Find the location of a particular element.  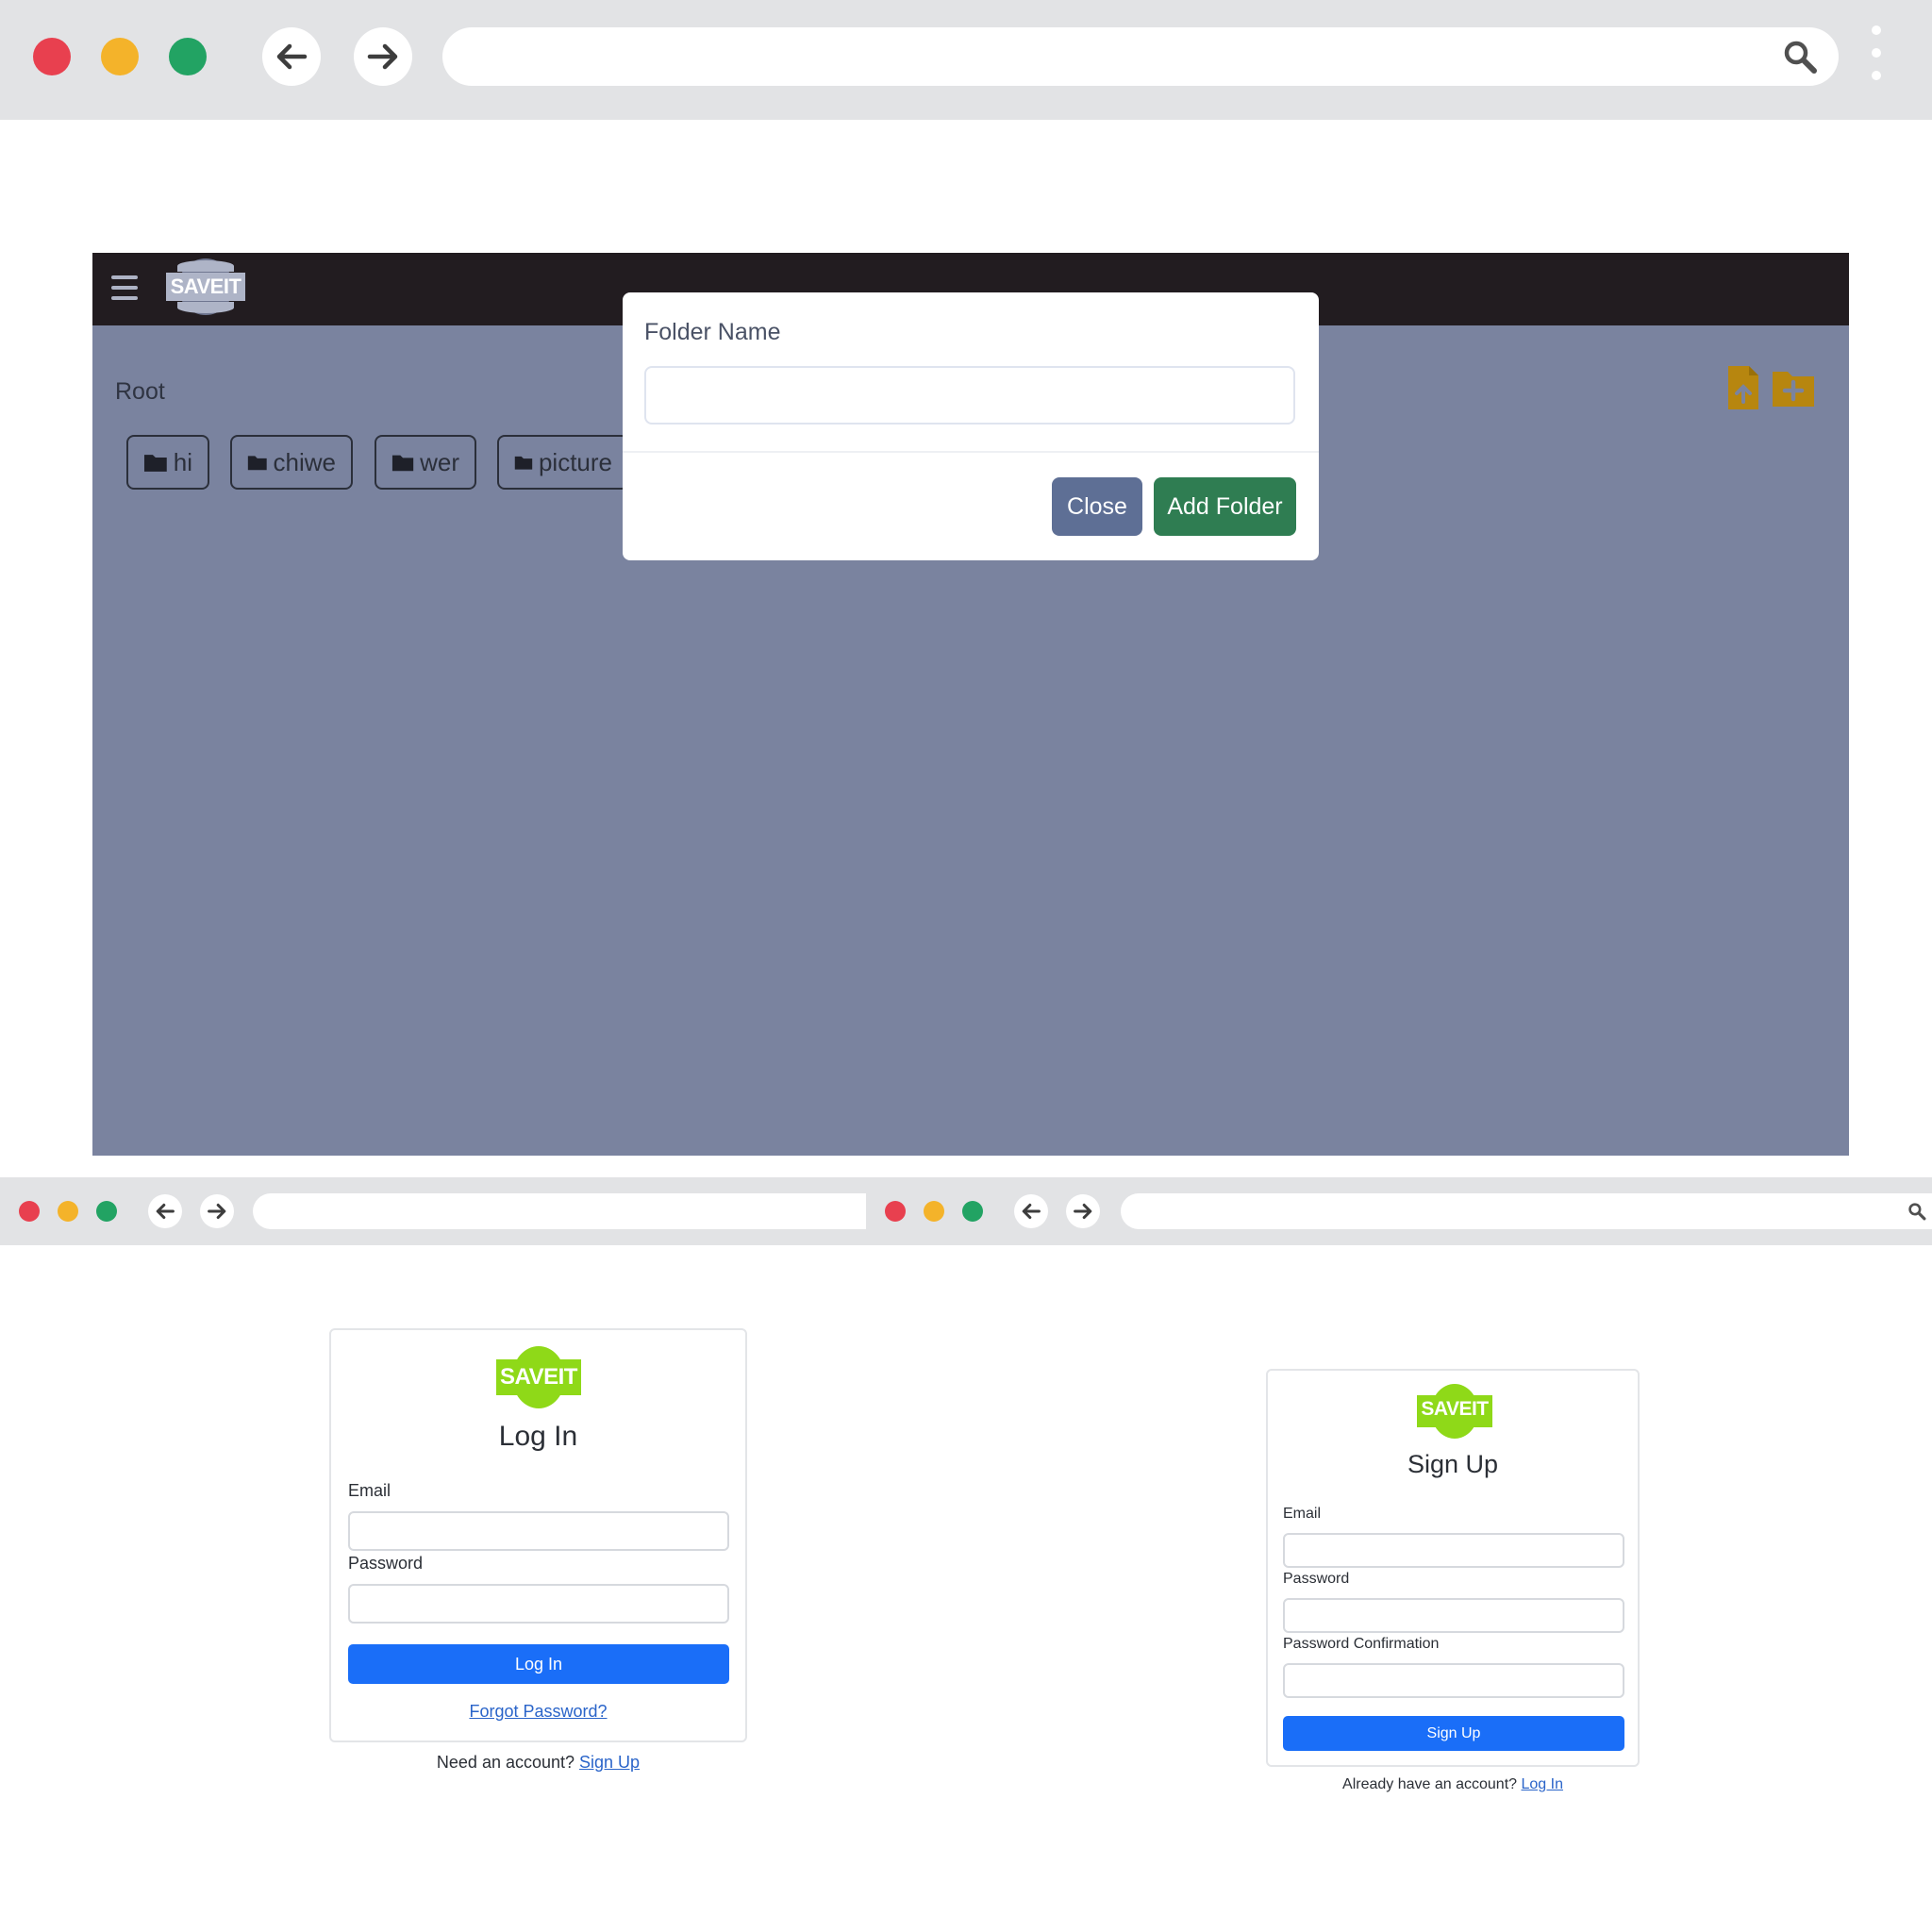

folder-name: chiwe is located at coordinates (304, 462).